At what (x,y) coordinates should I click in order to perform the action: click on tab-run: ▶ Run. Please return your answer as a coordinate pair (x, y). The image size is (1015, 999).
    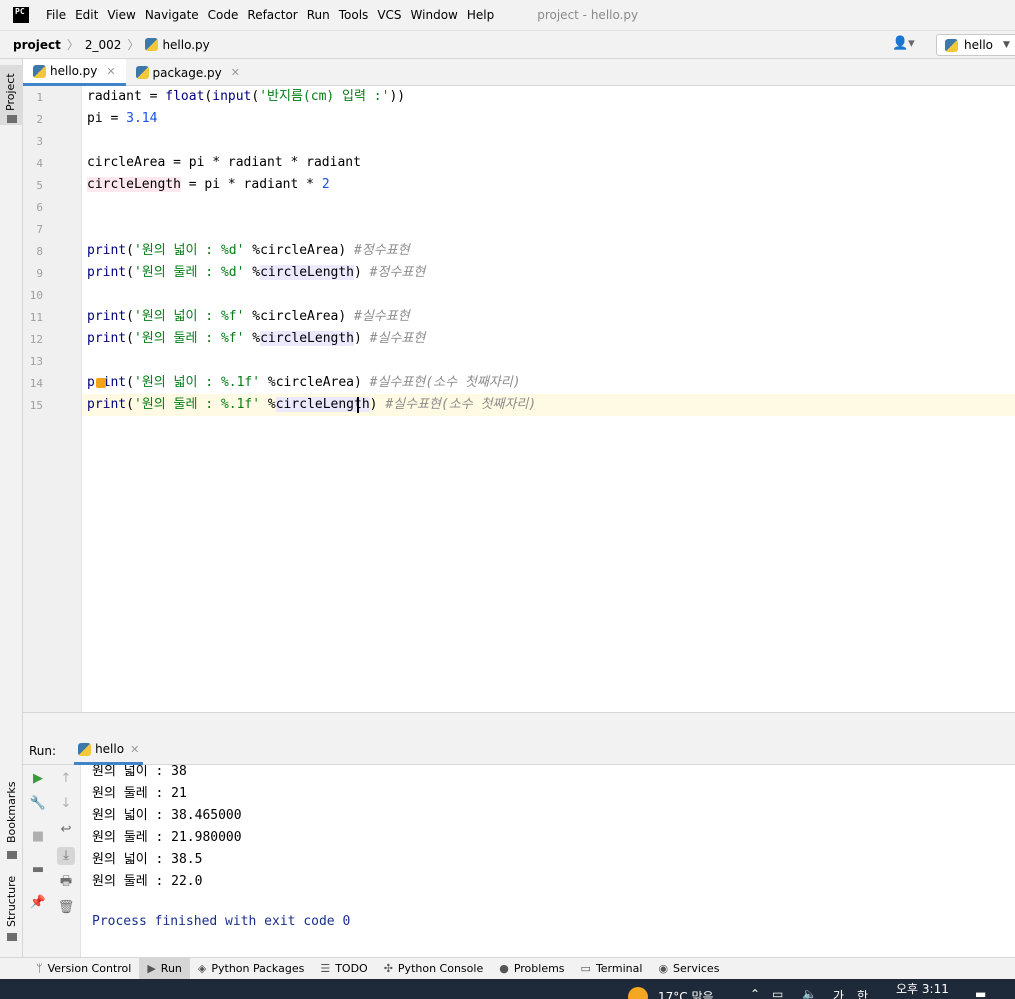
    Looking at the image, I should click on (164, 968).